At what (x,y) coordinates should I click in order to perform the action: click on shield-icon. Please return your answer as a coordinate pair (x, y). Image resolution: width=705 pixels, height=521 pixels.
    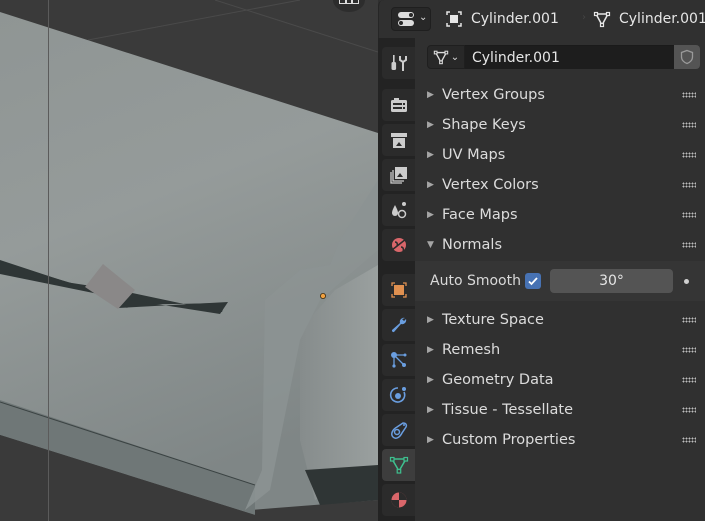
    Looking at the image, I should click on (687, 57).